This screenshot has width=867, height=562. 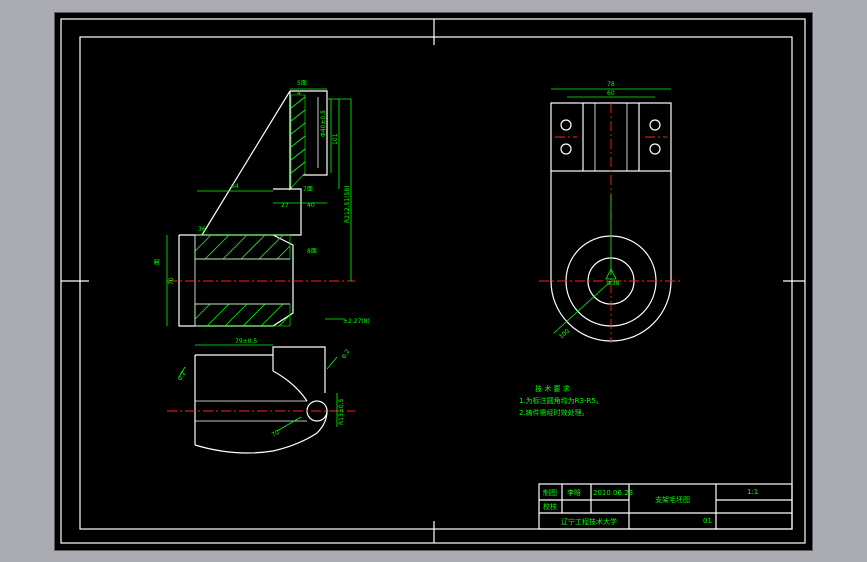 I want to click on dim-diag: 64, so click(x=235, y=186).